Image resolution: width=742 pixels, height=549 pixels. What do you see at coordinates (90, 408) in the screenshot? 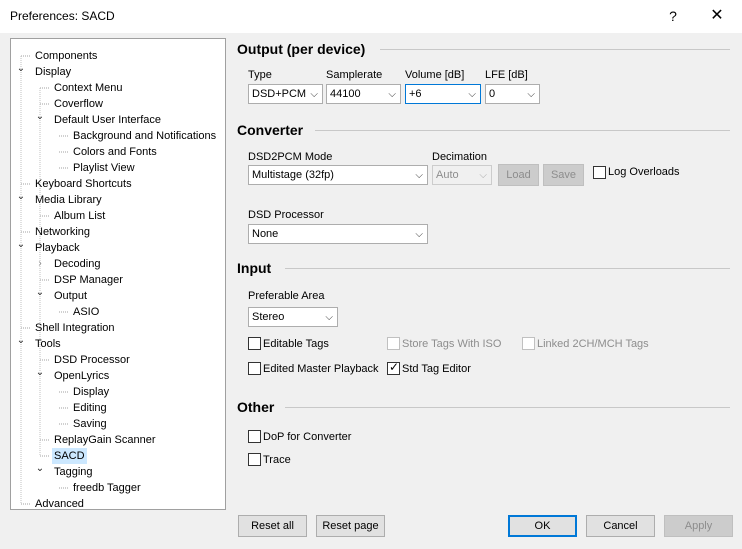
I see `tree-item: Editing` at bounding box center [90, 408].